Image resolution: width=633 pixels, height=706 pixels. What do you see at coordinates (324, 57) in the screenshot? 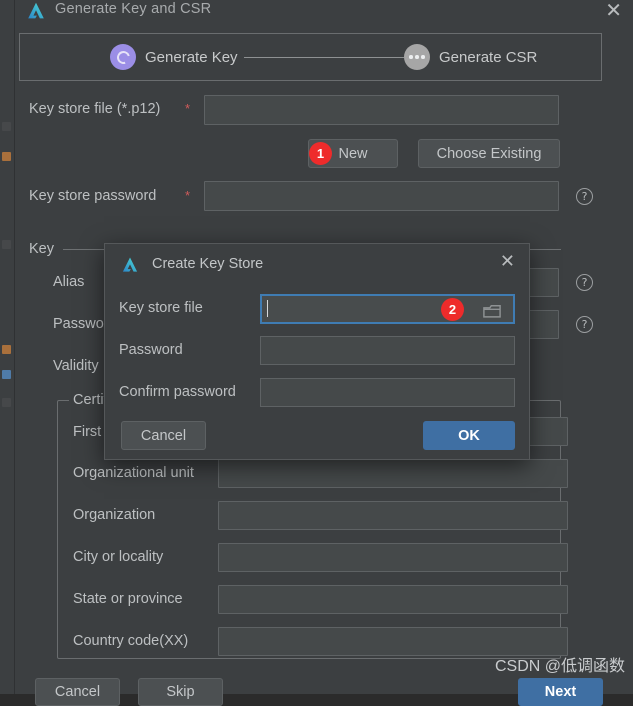
I see `stepper-connector` at bounding box center [324, 57].